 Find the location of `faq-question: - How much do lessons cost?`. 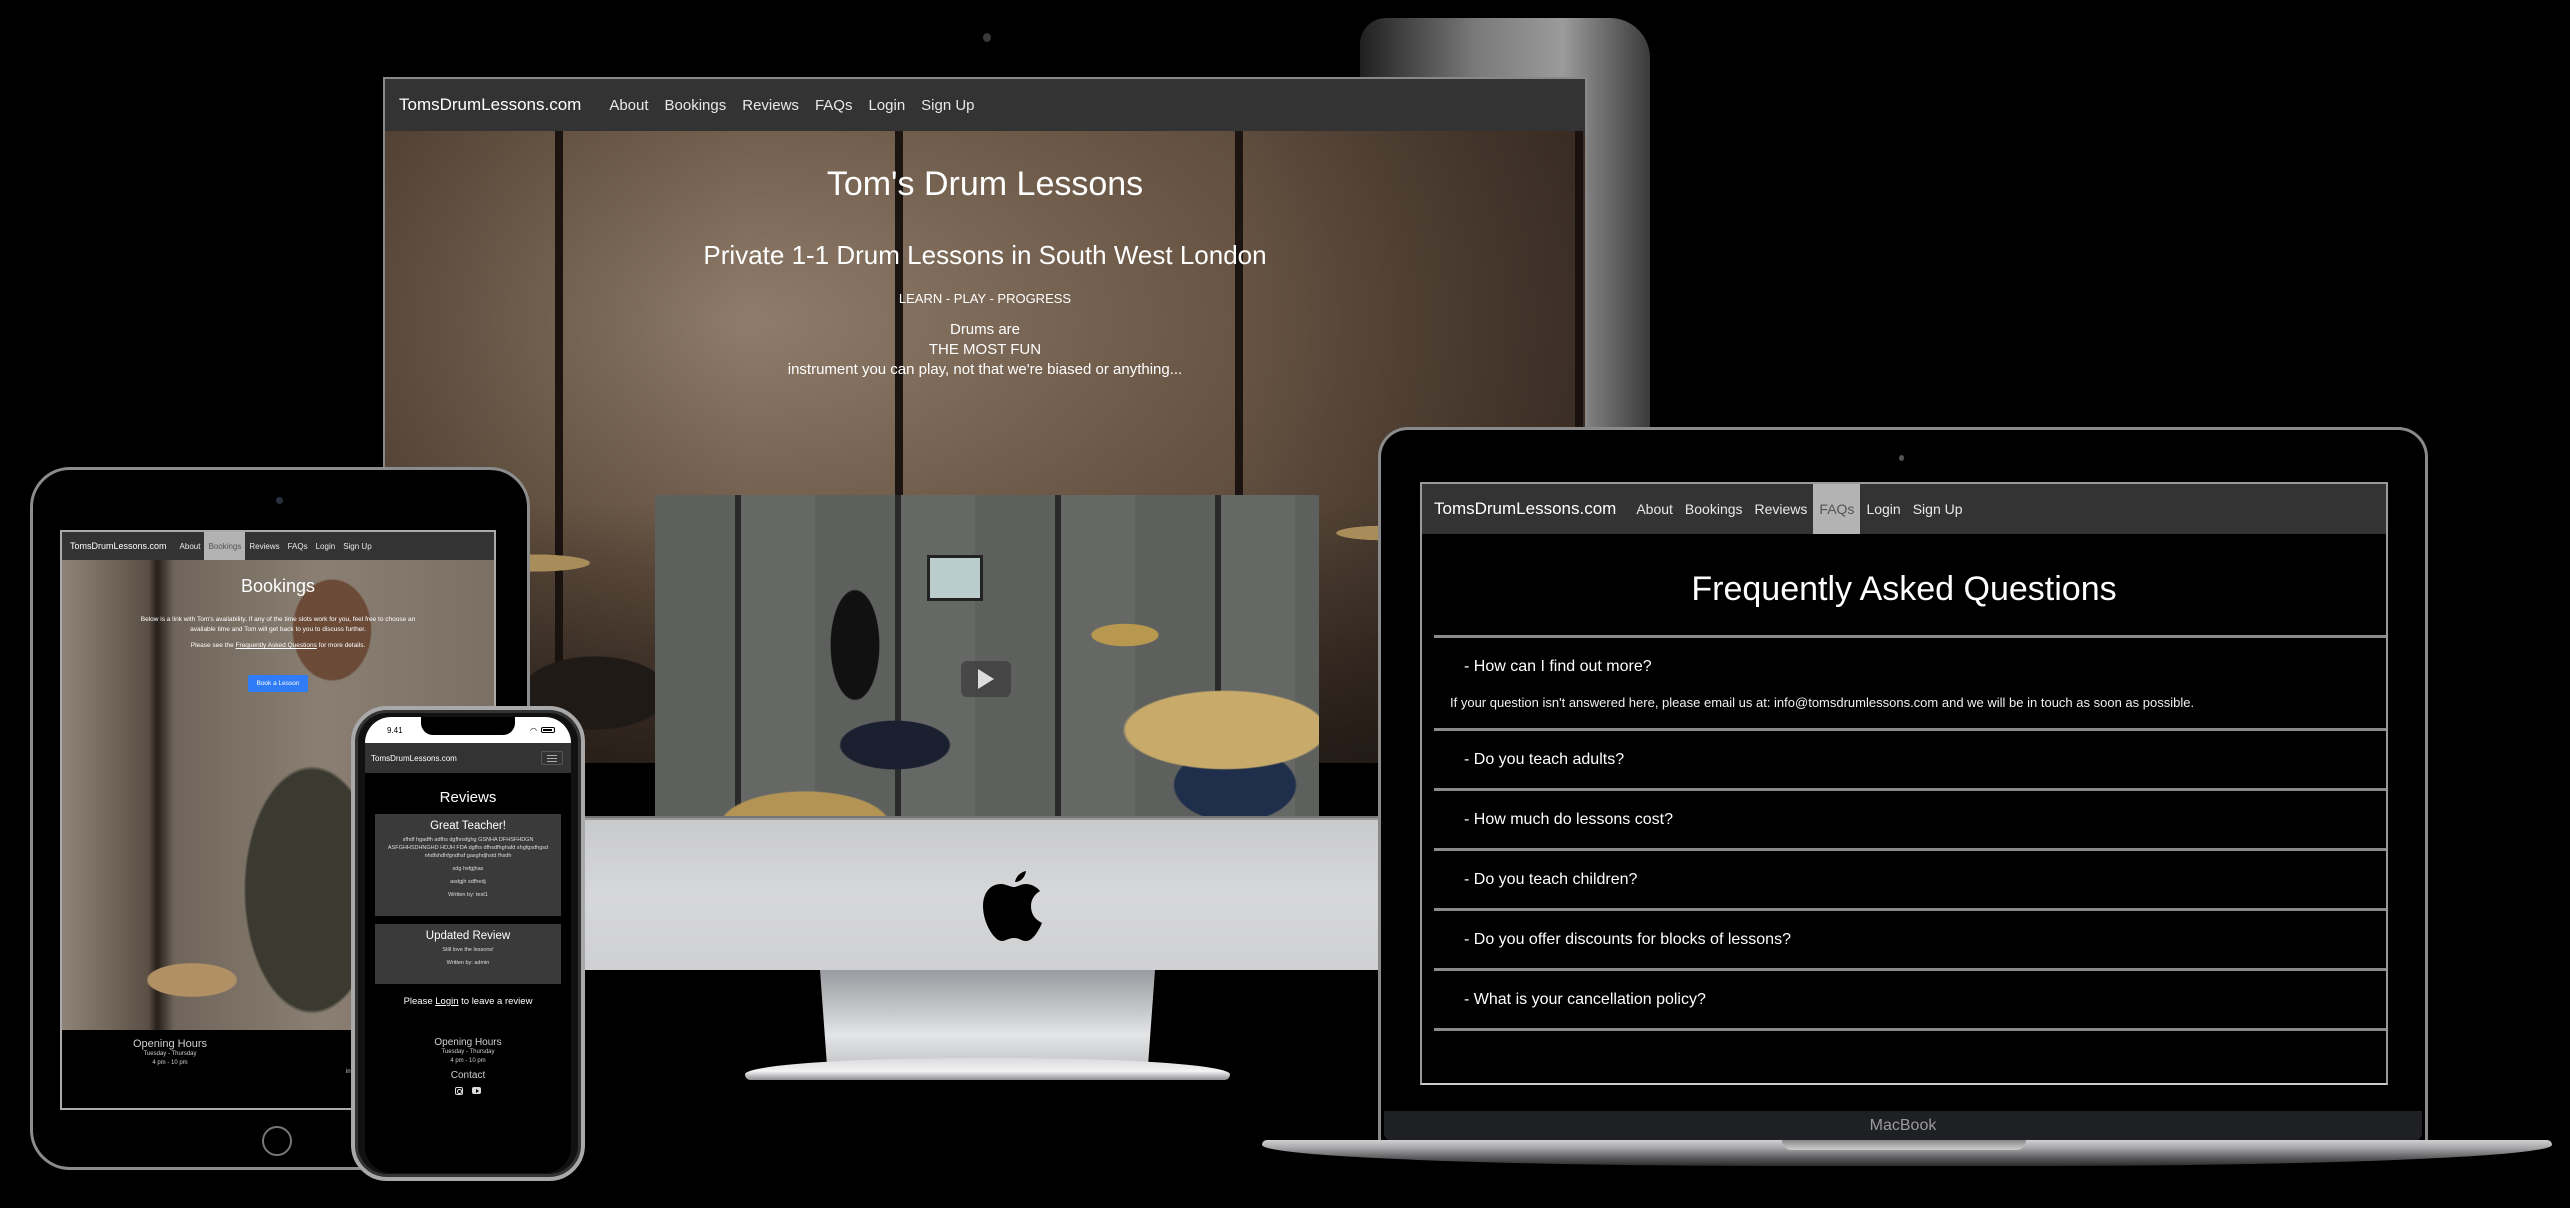

faq-question: - How much do lessons cost? is located at coordinates (1910, 819).